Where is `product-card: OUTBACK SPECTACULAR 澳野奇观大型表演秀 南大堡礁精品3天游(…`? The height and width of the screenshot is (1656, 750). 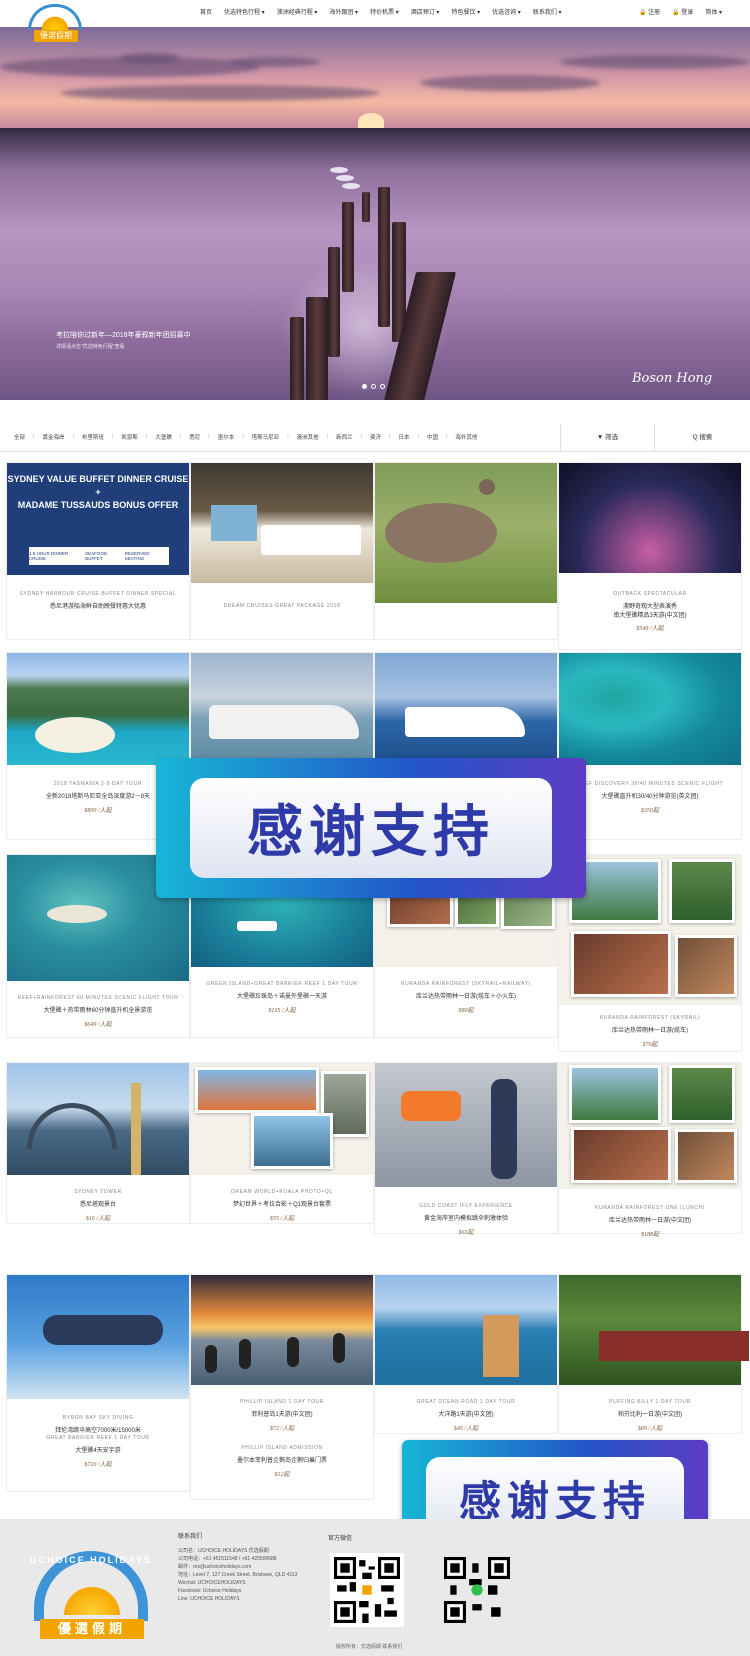 product-card: OUTBACK SPECTACULAR 澳野奇观大型表演秀 南大堡礁精品3天游(… is located at coordinates (650, 556).